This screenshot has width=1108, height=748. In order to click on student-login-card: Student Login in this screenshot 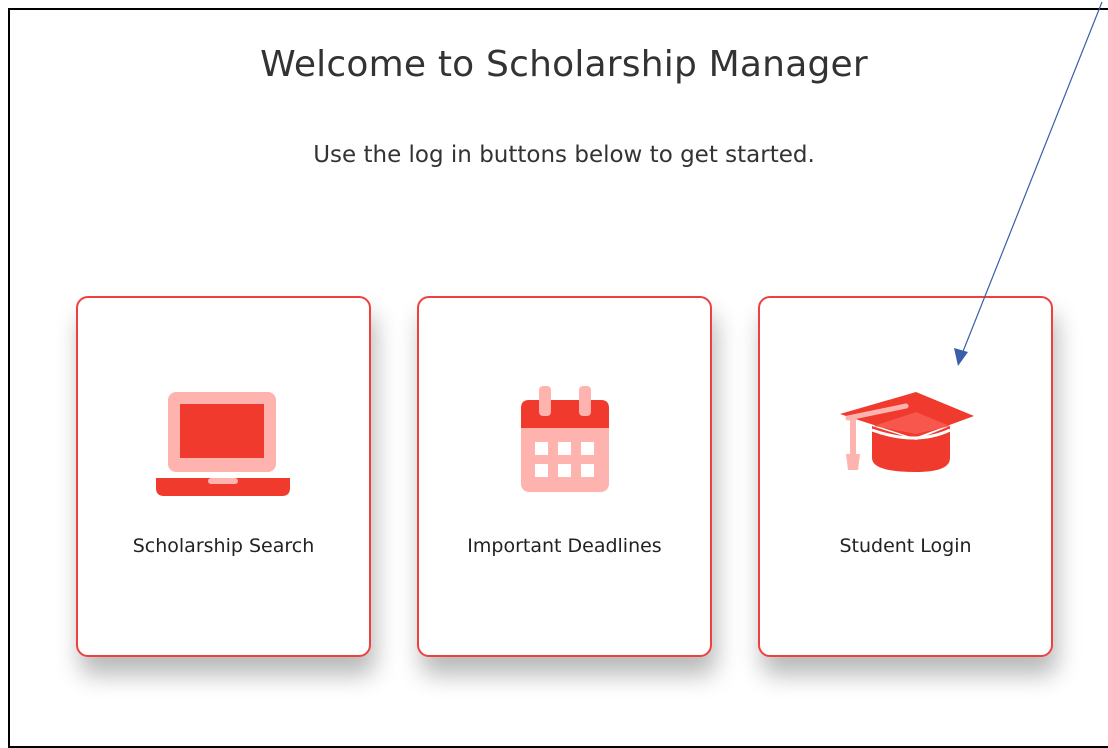, I will do `click(905, 476)`.